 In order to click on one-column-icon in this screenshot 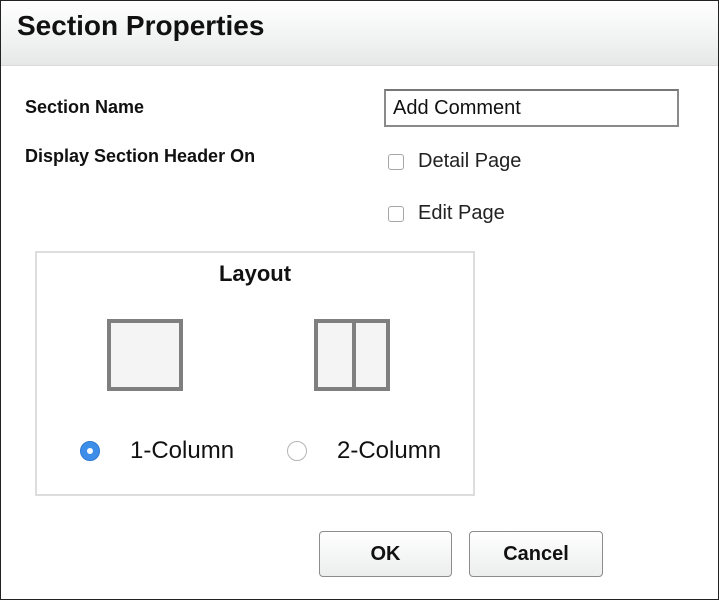, I will do `click(145, 355)`.